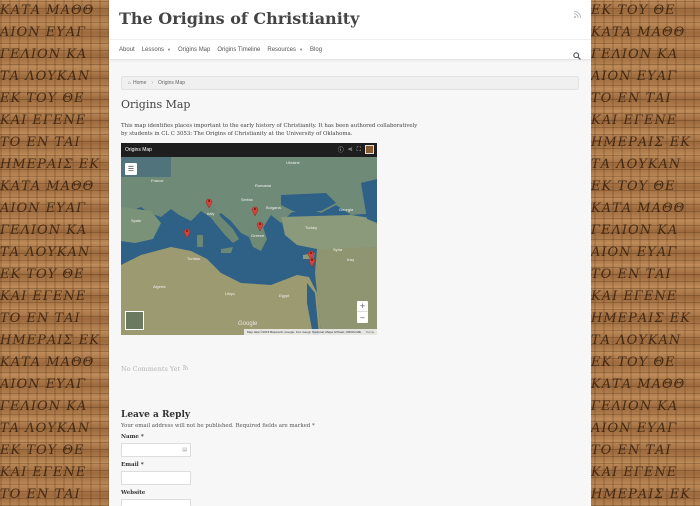 Image resolution: width=700 pixels, height=506 pixels. Describe the element at coordinates (338, 249) in the screenshot. I see `map-label-syria: Syria` at that location.